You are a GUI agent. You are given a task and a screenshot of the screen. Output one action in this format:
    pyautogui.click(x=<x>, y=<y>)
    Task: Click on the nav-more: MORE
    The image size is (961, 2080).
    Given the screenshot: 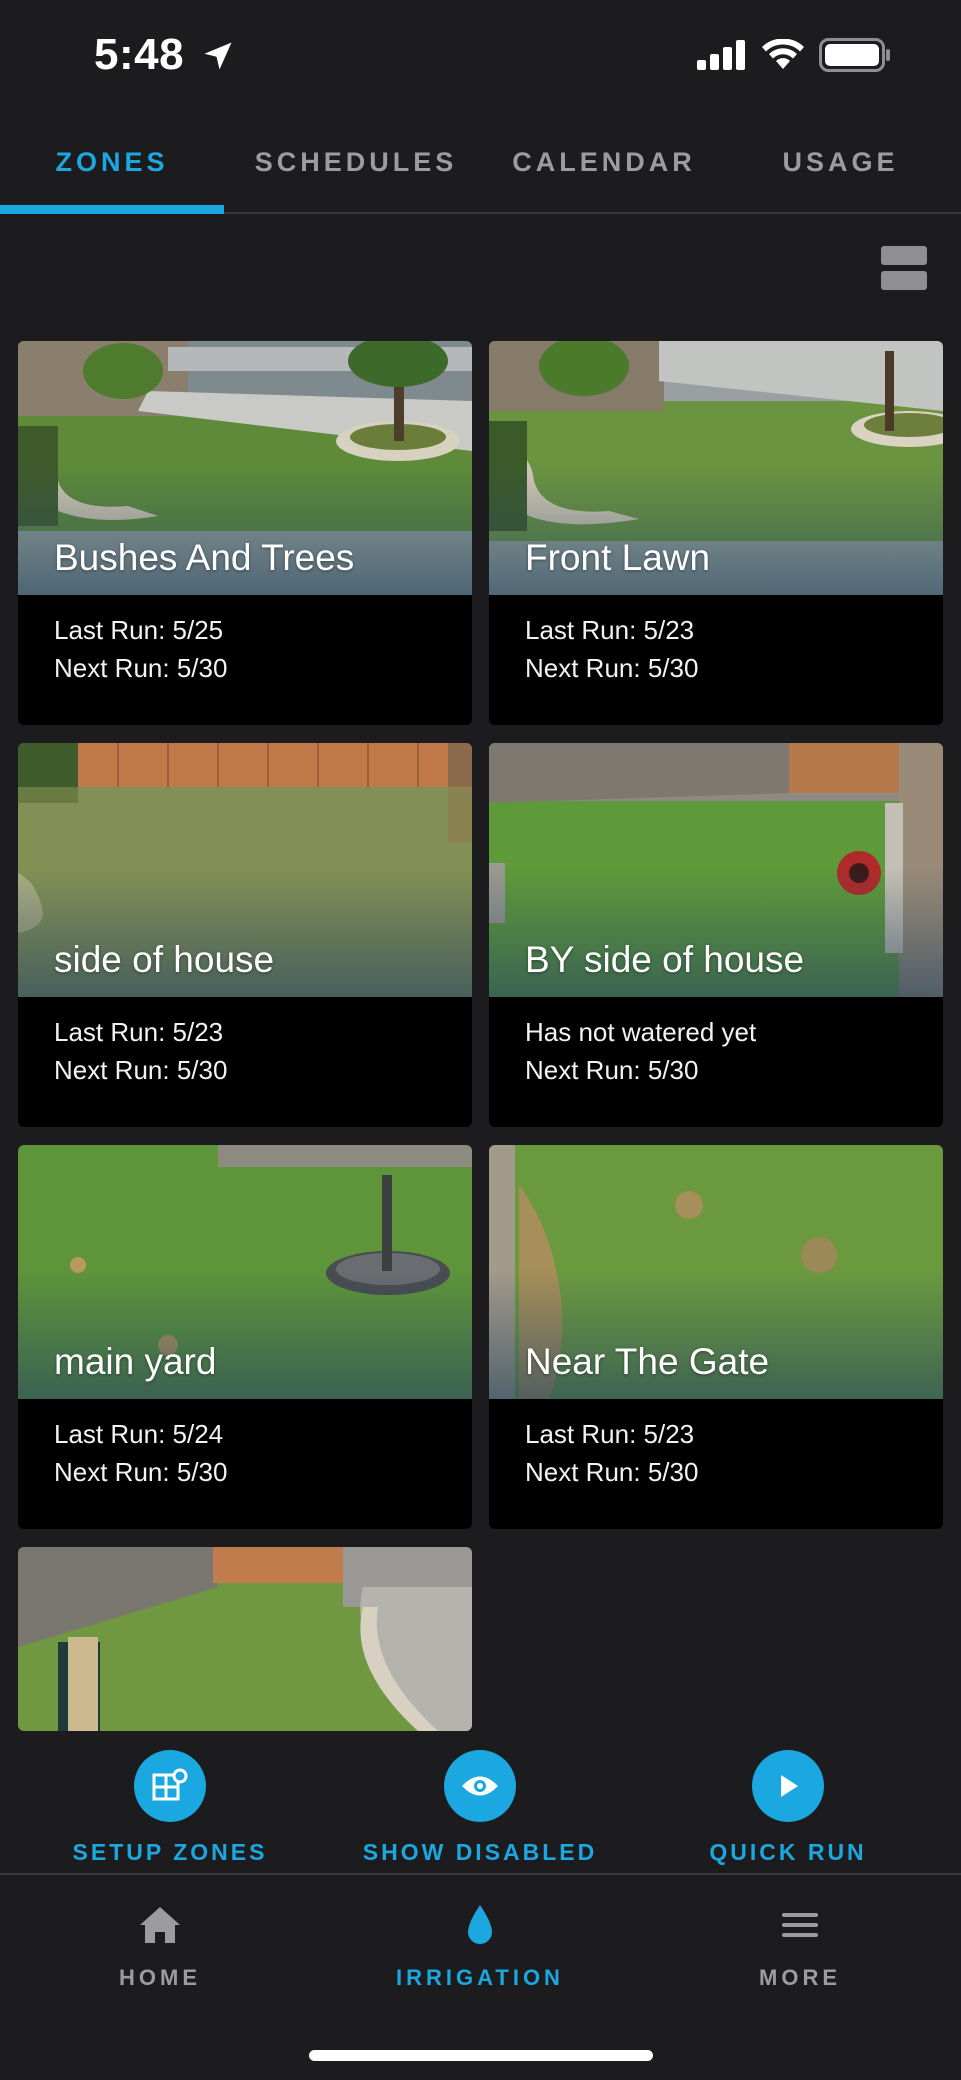 What is the action you would take?
    pyautogui.click(x=800, y=1942)
    